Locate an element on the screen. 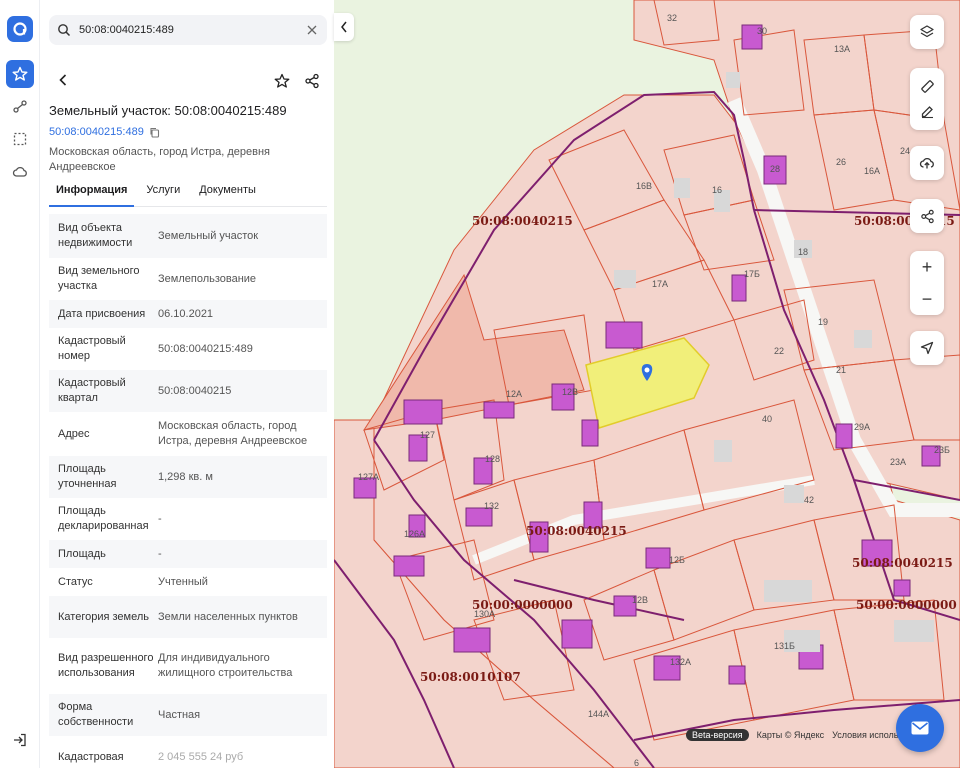 The image size is (960, 768). parcel-number: 144А is located at coordinates (598, 714).